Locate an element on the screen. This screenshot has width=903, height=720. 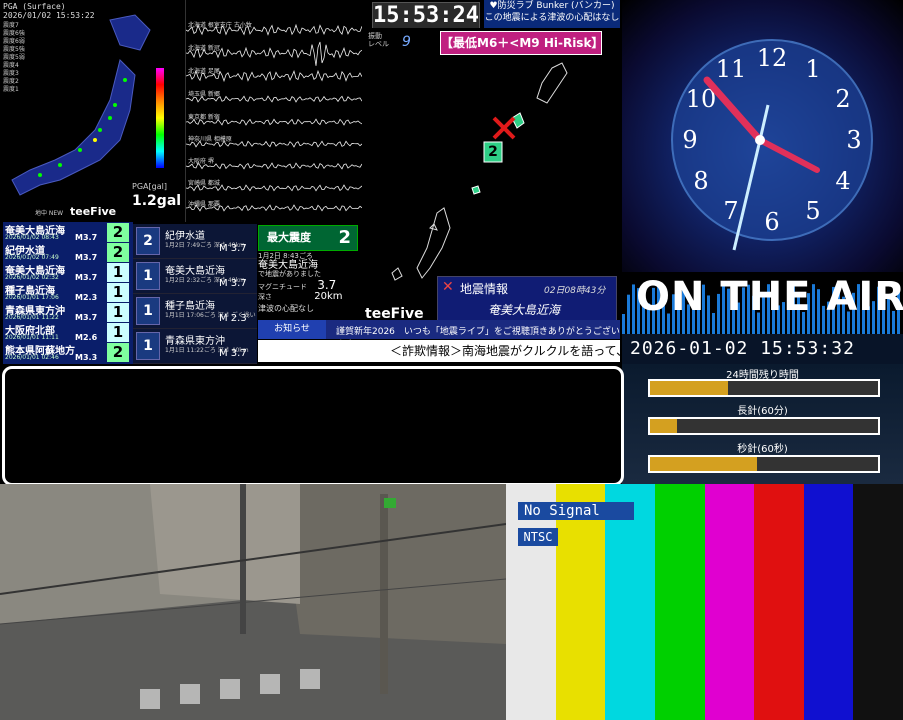
on-air-text: ON THE AIR is located at coordinates (769, 297).